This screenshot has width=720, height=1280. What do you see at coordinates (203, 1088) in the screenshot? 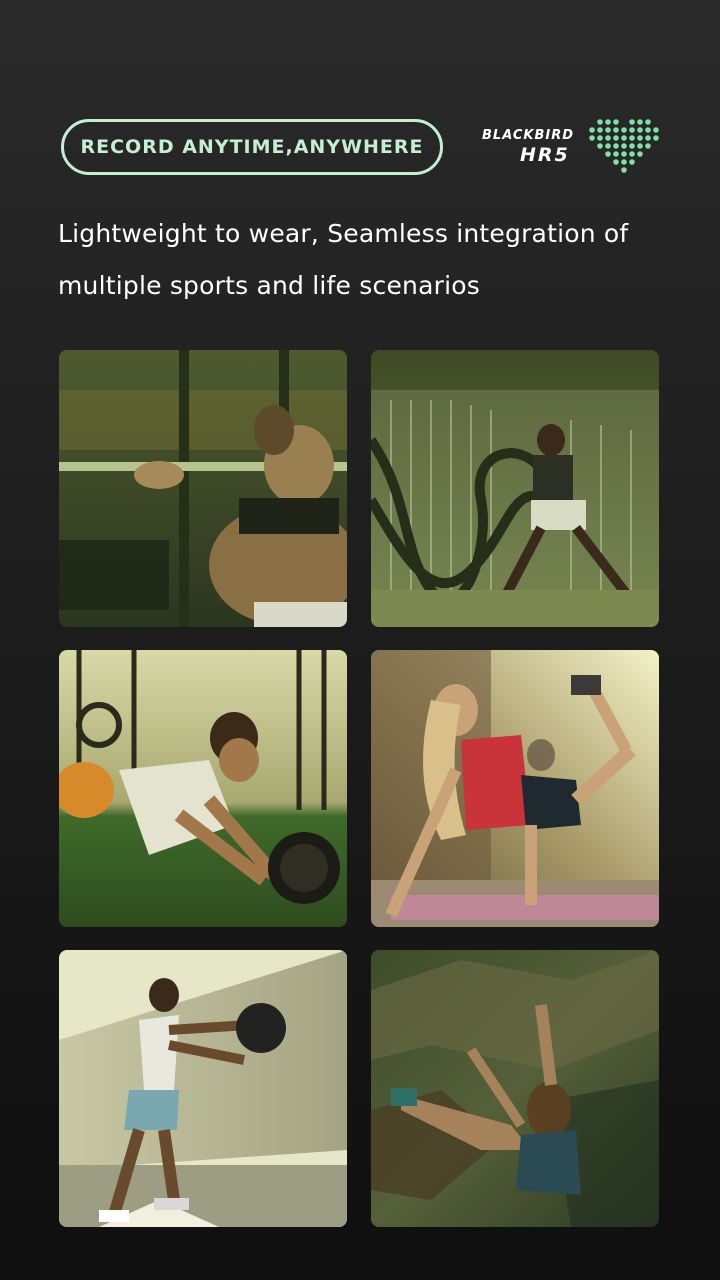
I see `medicine-ball-photo` at bounding box center [203, 1088].